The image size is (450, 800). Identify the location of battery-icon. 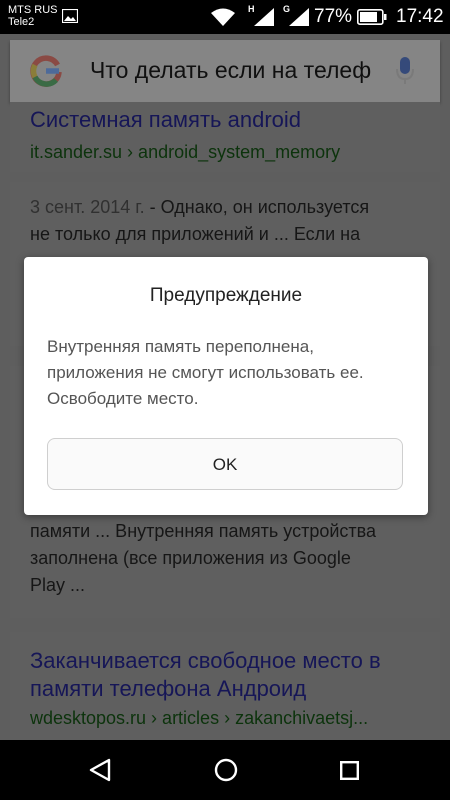
(372, 17).